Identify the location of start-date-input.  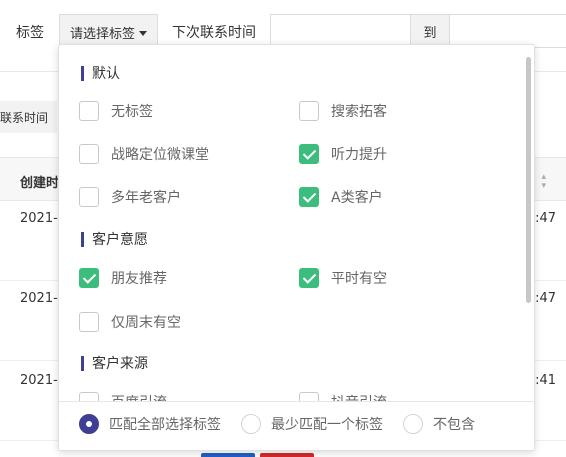
(340, 31).